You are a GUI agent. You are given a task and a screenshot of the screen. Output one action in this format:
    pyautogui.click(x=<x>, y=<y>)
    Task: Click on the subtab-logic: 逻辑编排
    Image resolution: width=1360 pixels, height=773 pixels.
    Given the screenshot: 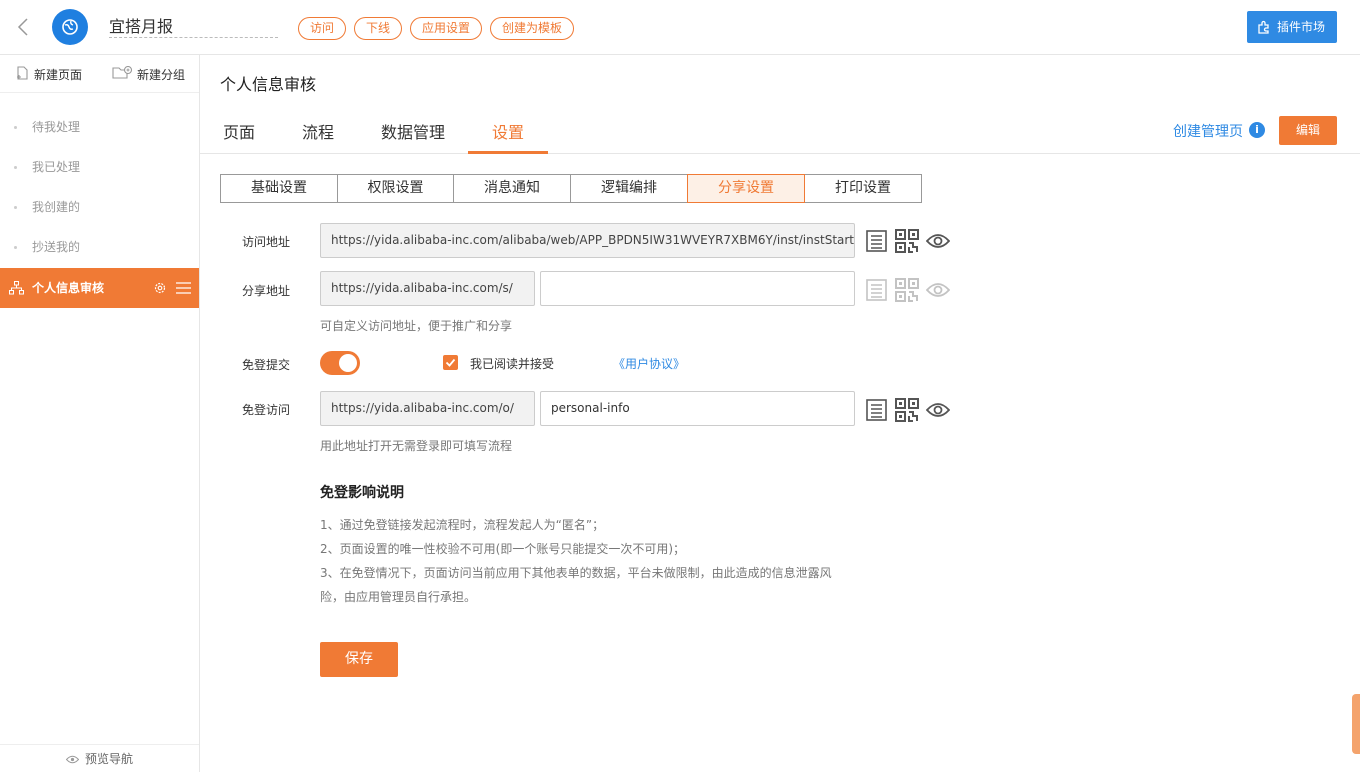 What is the action you would take?
    pyautogui.click(x=629, y=188)
    